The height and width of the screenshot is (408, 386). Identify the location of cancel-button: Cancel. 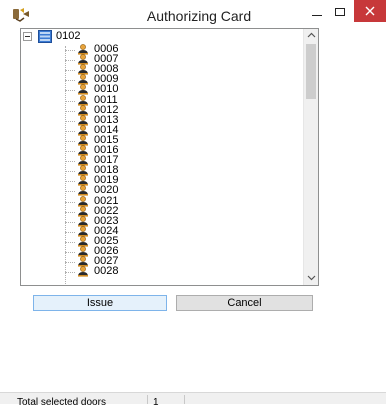
(244, 303).